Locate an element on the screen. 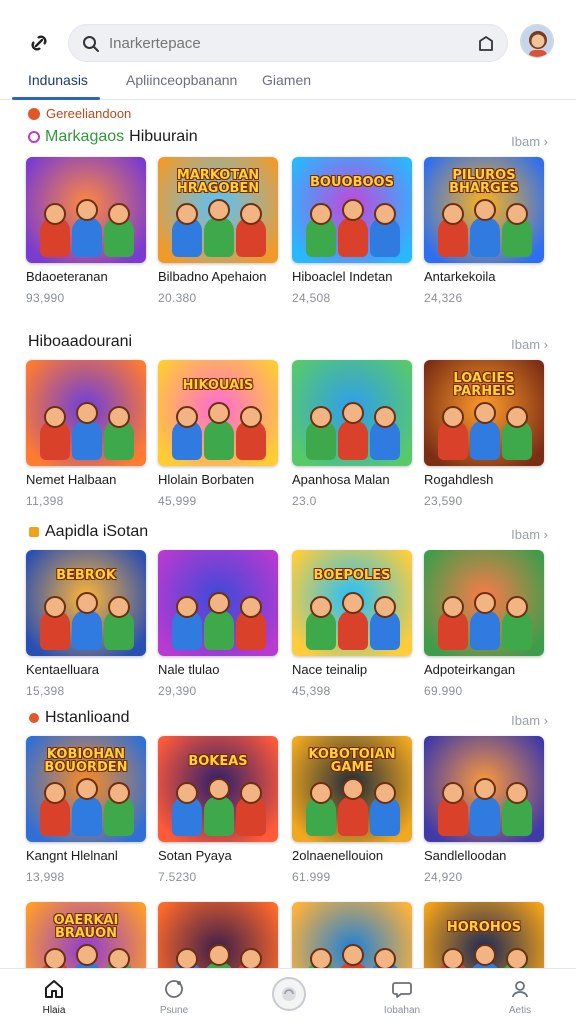 Image resolution: width=576 pixels, height=1024 pixels. game-title: Bdaoeteranan is located at coordinates (87, 276).